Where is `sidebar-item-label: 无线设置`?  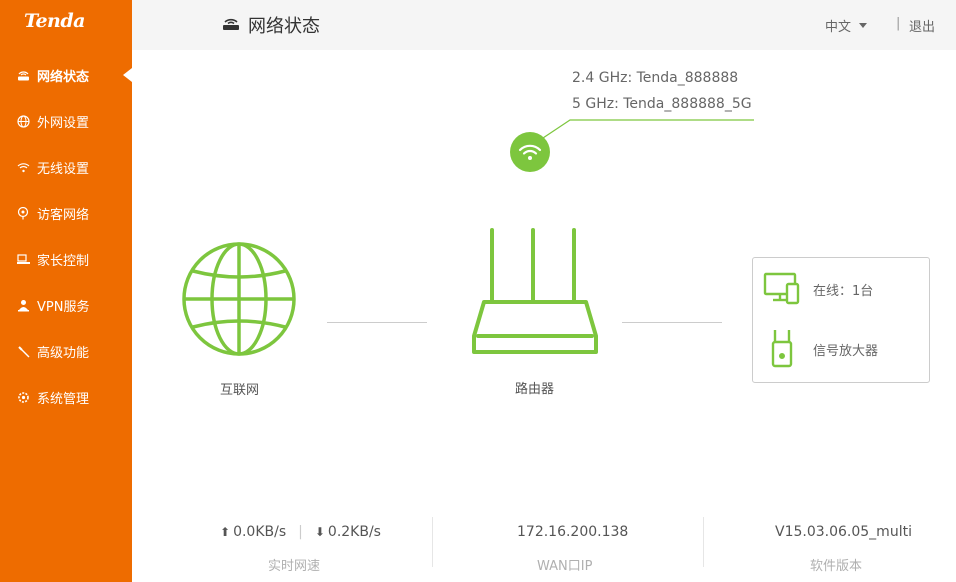
sidebar-item-label: 无线设置 is located at coordinates (63, 169).